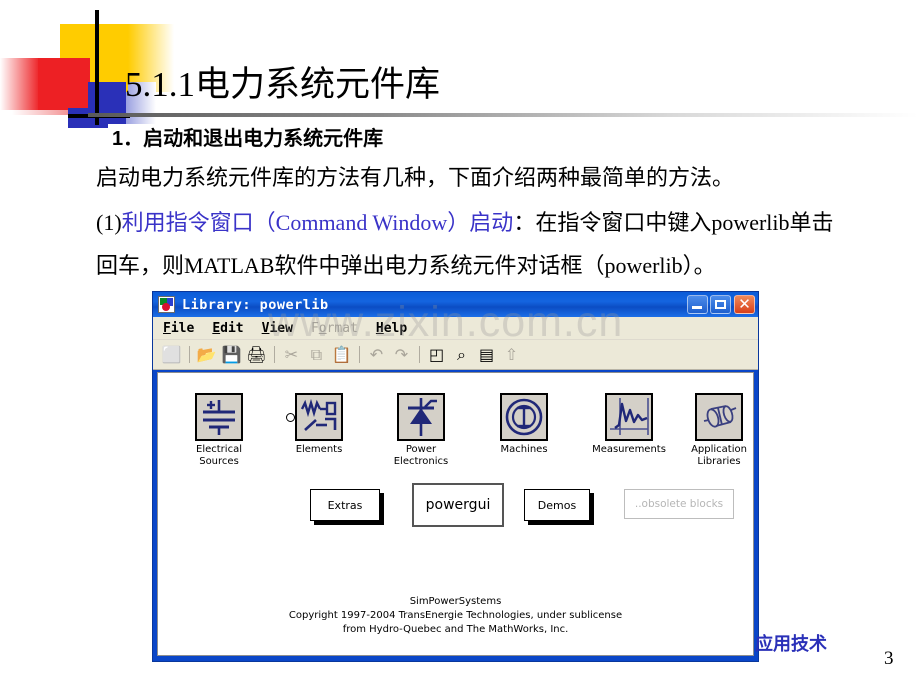  Describe the element at coordinates (231, 354) in the screenshot. I see `save-icon: 💾` at that location.